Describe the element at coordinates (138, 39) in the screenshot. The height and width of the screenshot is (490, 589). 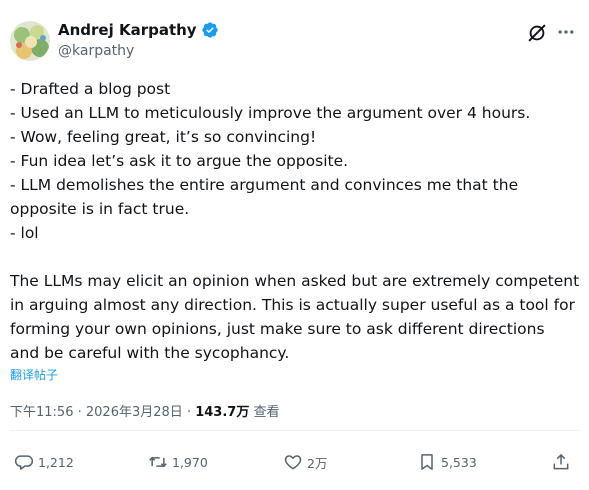
I see `author-block: Andrej Karpathy @karpathy` at that location.